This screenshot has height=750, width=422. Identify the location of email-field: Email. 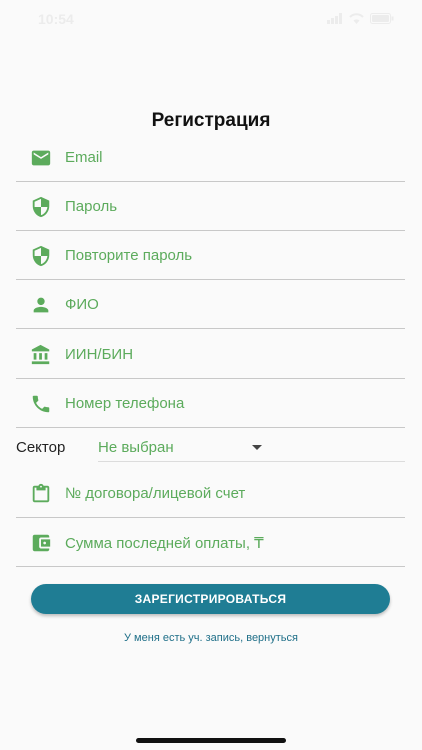
(210, 159).